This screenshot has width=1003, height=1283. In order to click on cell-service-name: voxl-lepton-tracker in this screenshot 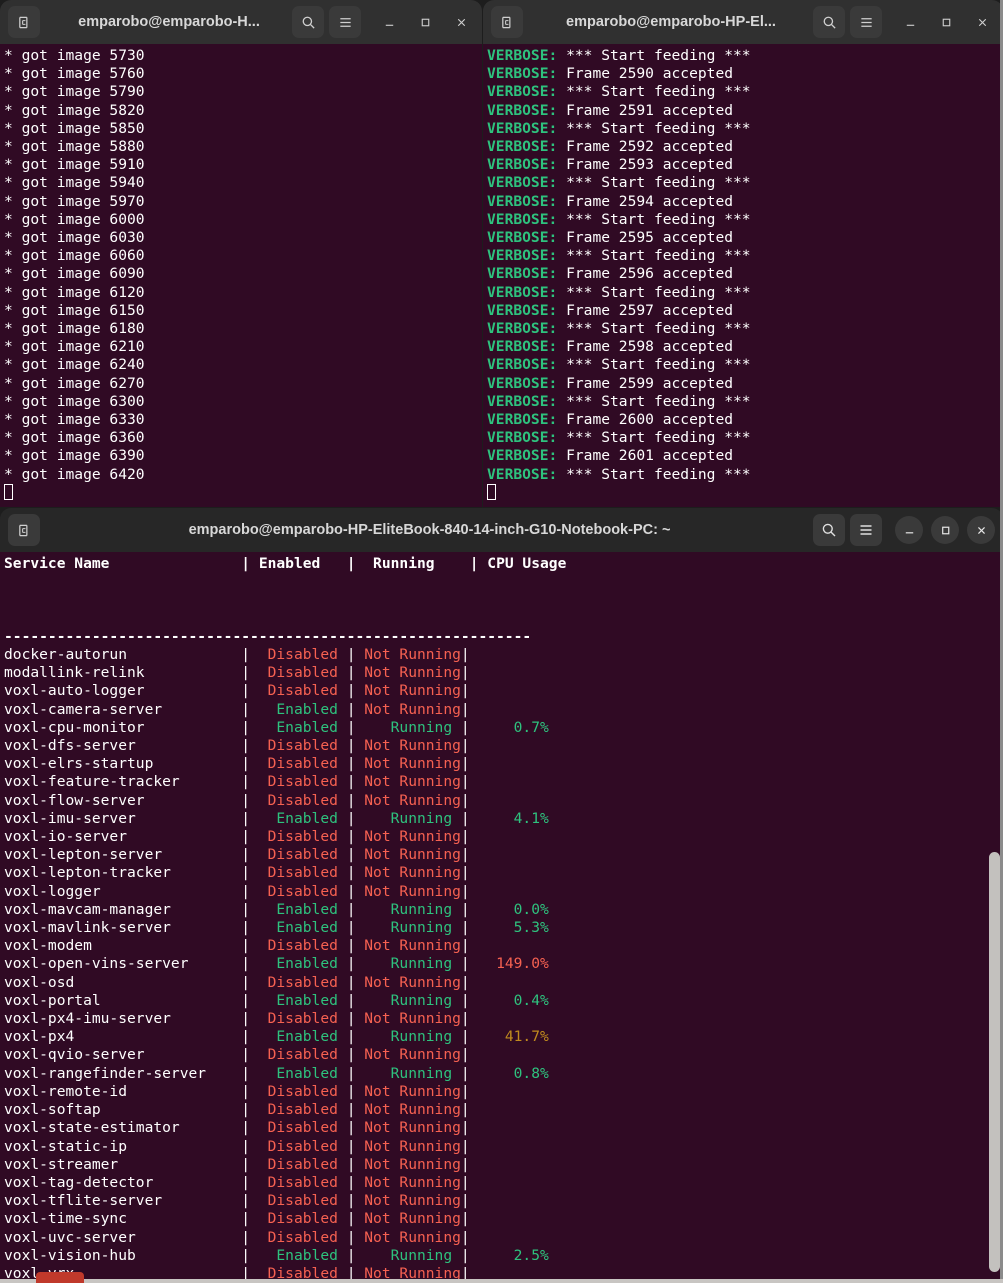, I will do `click(123, 873)`.